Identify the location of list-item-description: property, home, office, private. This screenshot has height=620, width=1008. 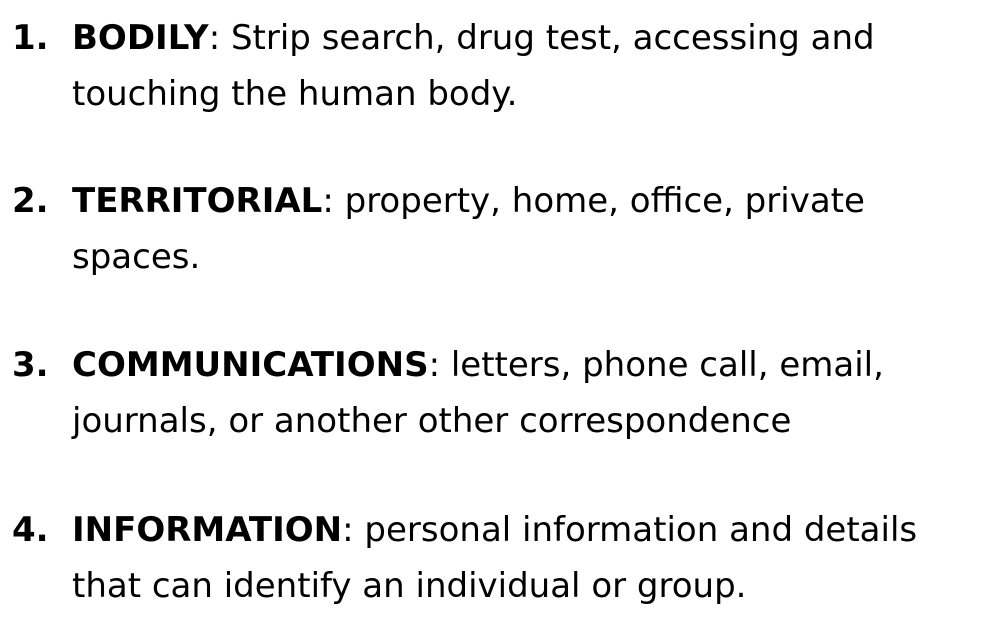
(599, 201).